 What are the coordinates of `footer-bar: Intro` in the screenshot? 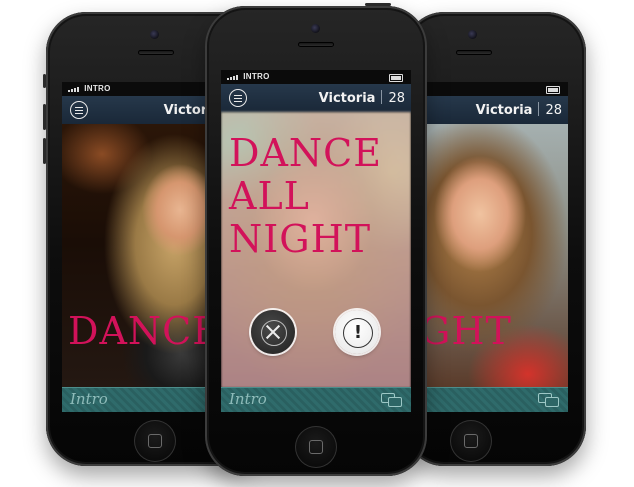 It's located at (316, 399).